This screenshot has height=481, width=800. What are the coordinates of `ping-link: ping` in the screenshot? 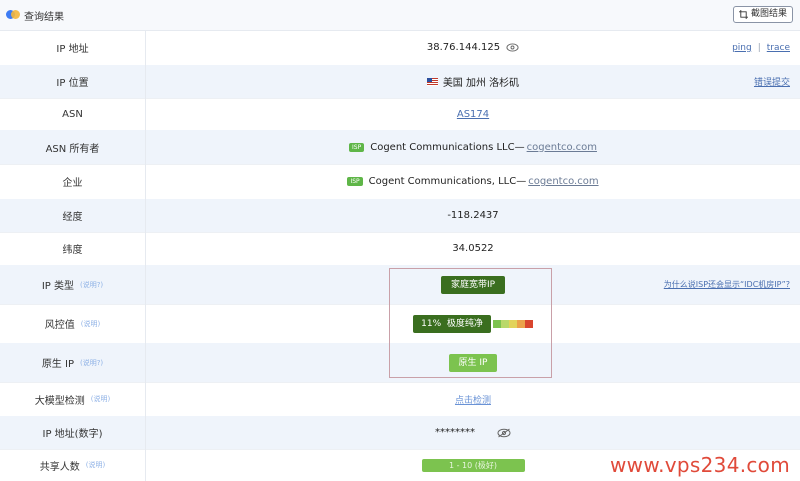 It's located at (742, 48).